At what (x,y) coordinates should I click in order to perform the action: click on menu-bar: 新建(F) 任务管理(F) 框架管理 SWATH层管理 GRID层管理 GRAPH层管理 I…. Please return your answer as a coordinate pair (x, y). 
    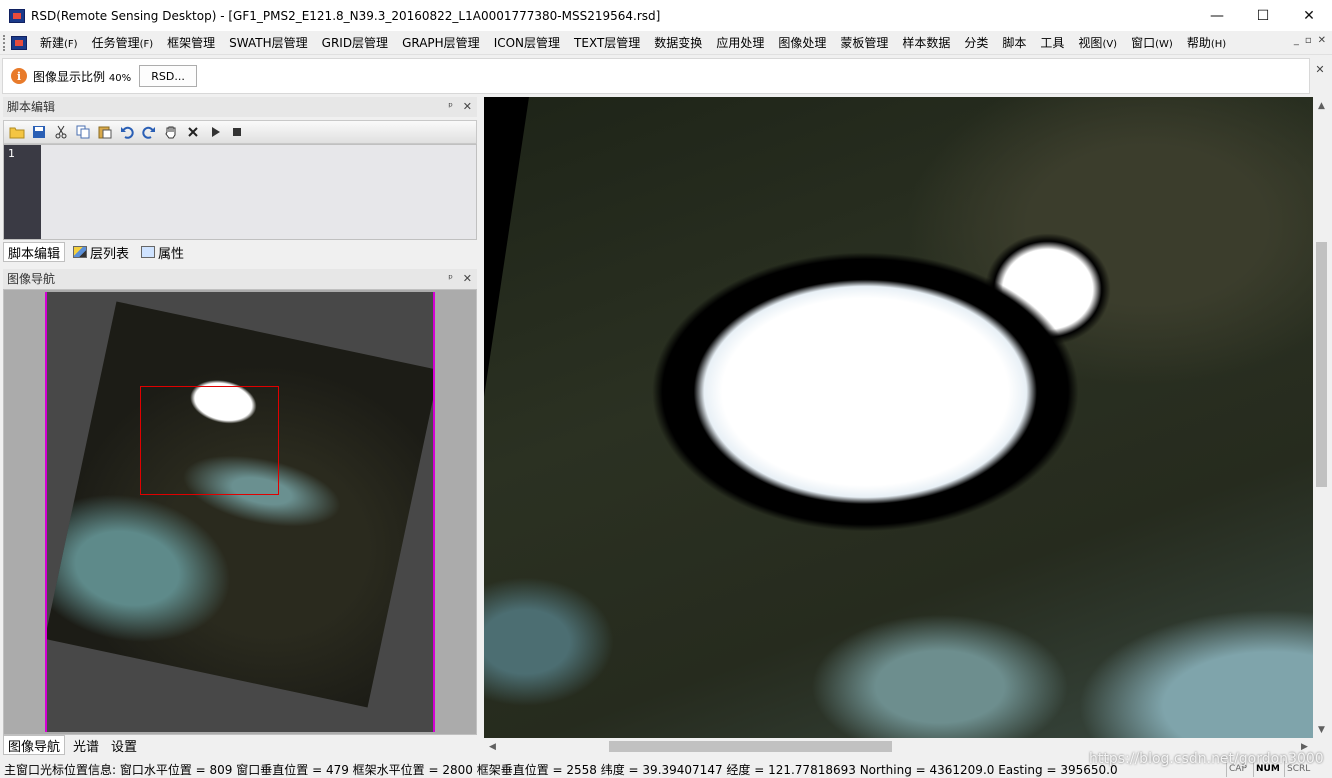
    Looking at the image, I should click on (666, 43).